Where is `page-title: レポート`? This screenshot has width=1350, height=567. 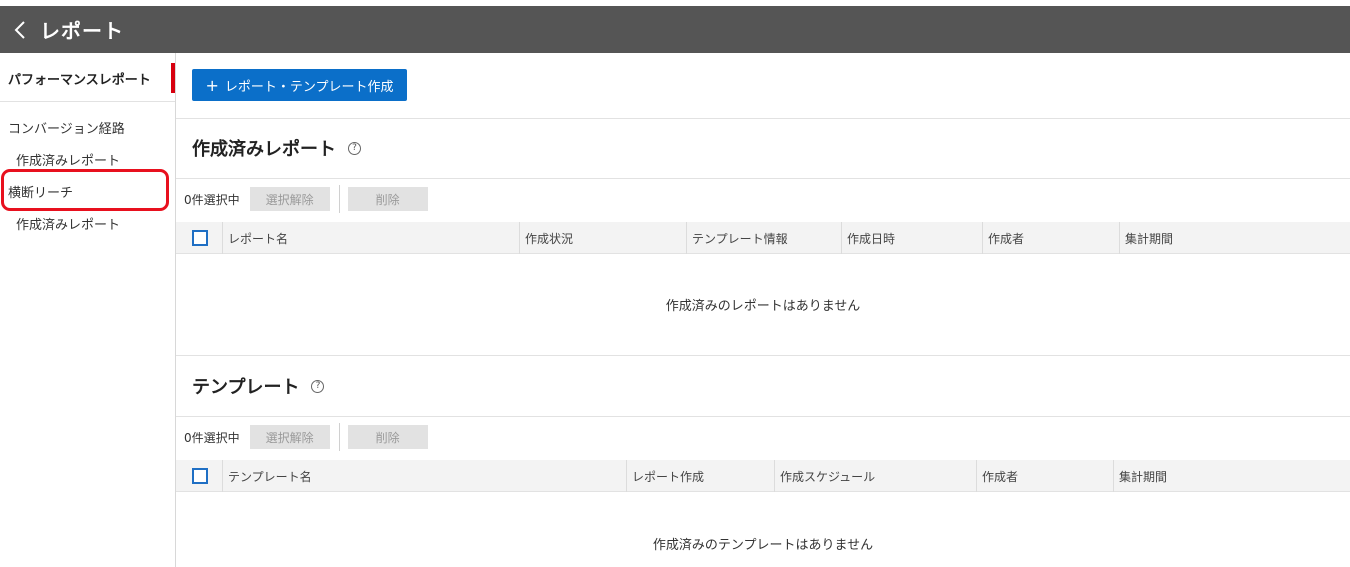
page-title: レポート is located at coordinates (82, 31).